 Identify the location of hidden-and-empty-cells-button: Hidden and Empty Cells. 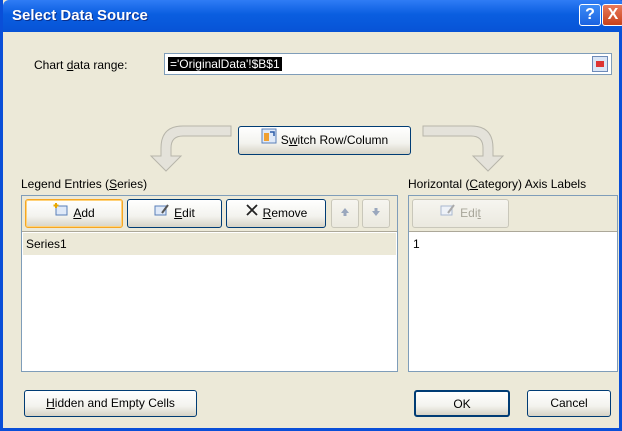
(110, 403).